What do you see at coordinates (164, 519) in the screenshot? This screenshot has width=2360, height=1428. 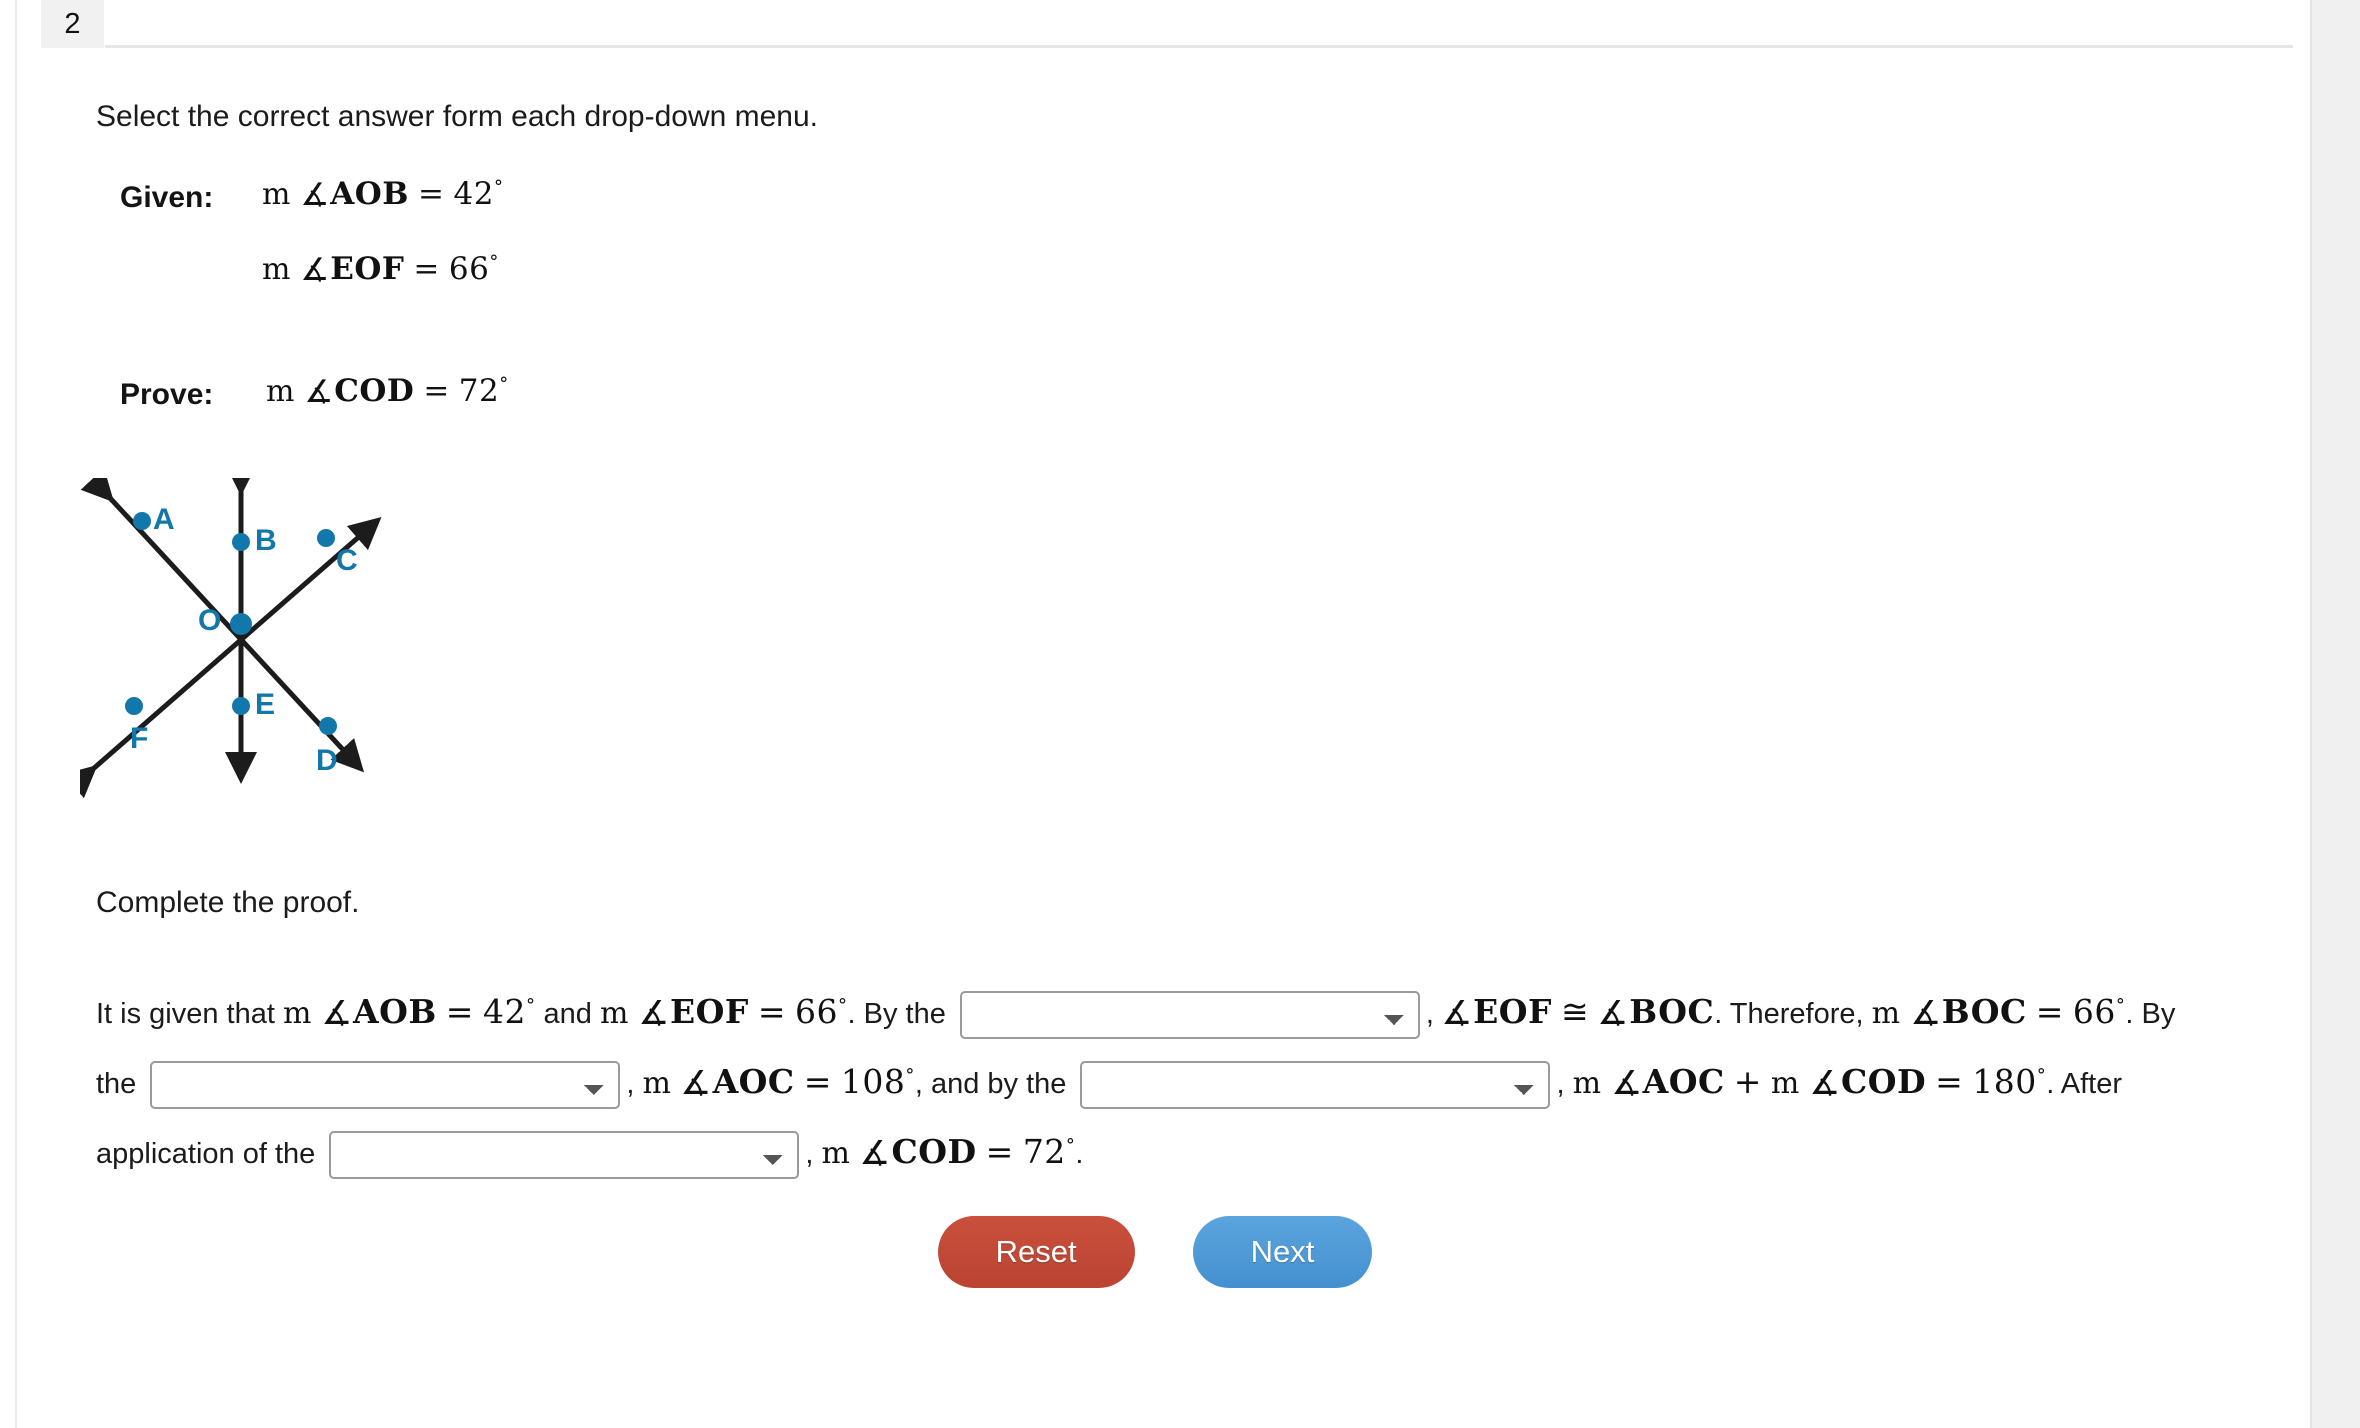 I see `point-label-a: A` at bounding box center [164, 519].